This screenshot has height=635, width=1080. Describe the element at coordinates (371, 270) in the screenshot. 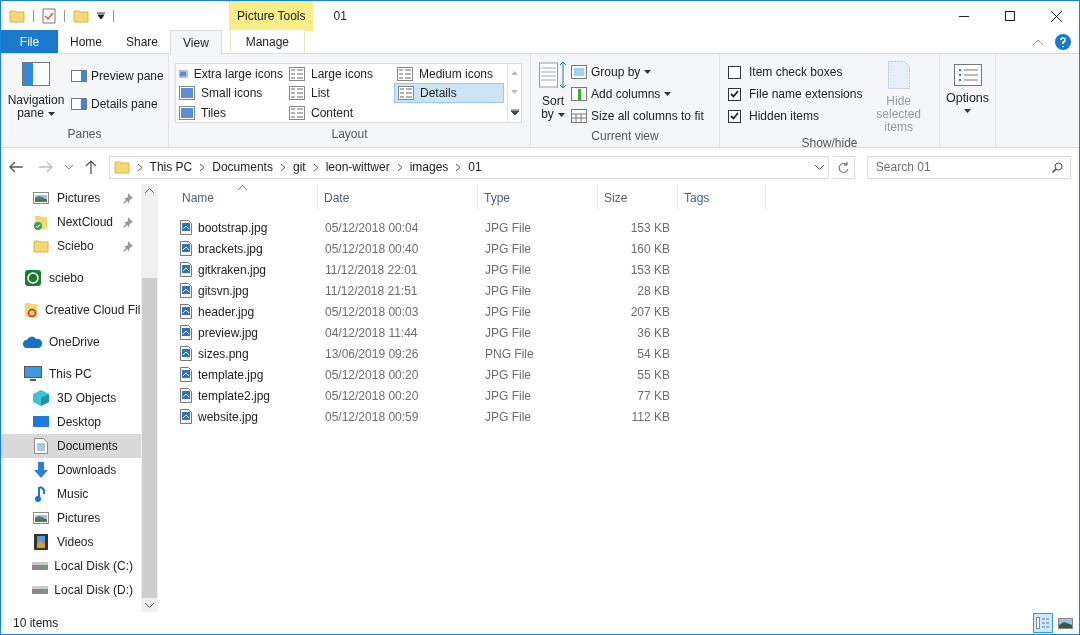

I see `date-cell-text: 11/12/2018 22:01` at that location.